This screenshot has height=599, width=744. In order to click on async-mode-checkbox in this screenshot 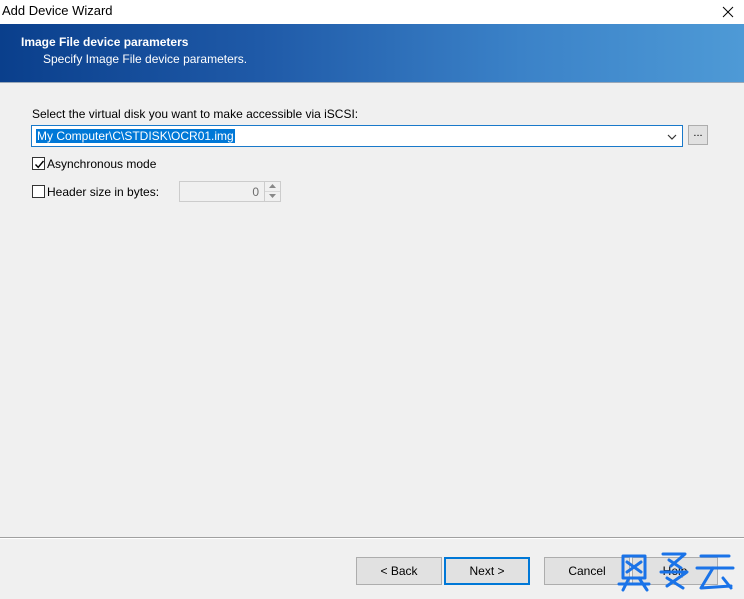, I will do `click(38, 163)`.